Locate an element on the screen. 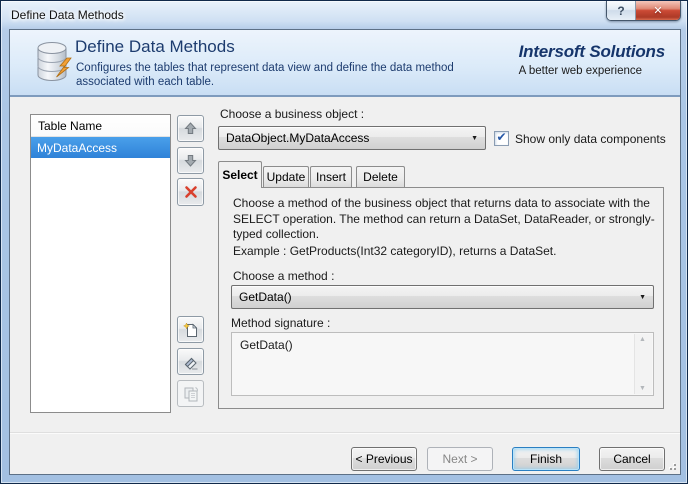 This screenshot has height=484, width=688. brand-tagline: A better web experience is located at coordinates (580, 71).